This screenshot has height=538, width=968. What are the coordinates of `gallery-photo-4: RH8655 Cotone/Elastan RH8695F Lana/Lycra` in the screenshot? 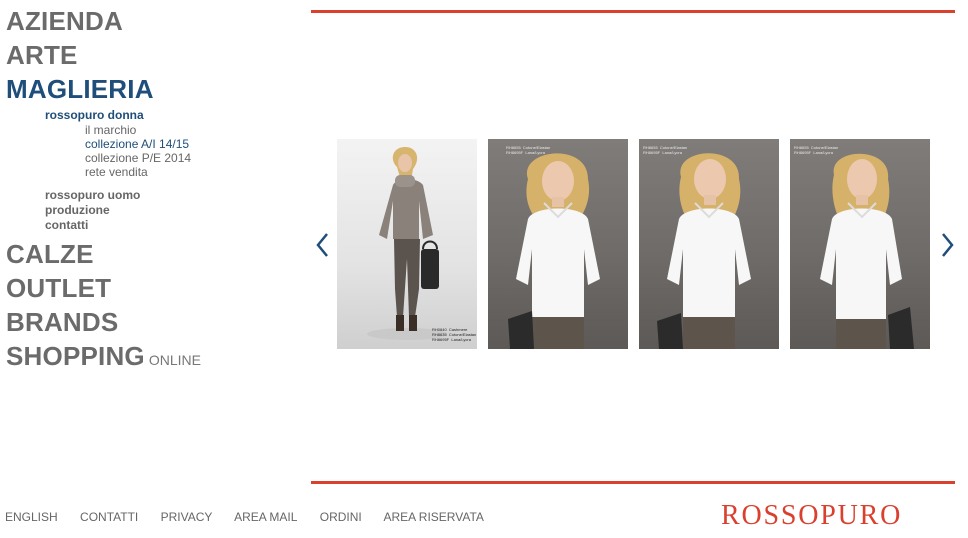 It's located at (860, 244).